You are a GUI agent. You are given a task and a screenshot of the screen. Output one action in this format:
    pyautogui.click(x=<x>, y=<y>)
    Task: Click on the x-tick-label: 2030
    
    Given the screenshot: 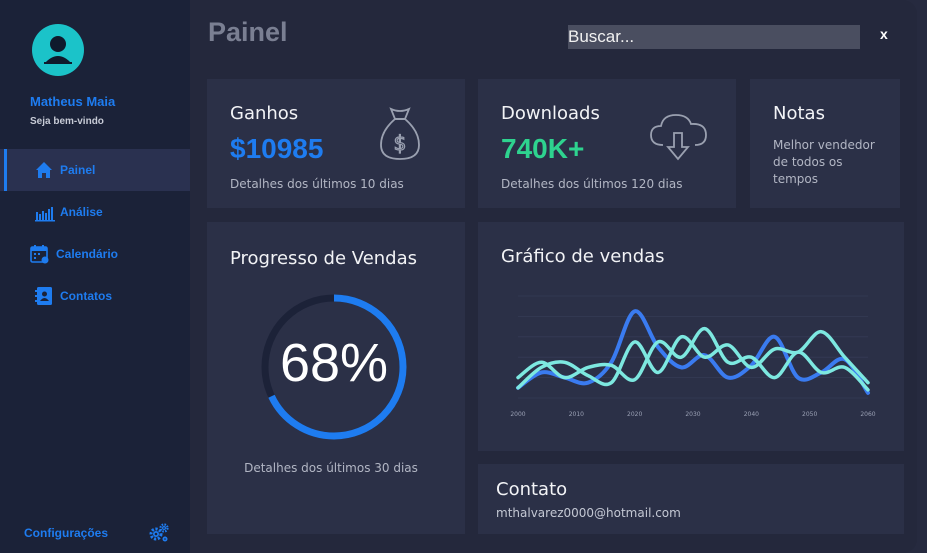 What is the action you would take?
    pyautogui.click(x=692, y=414)
    